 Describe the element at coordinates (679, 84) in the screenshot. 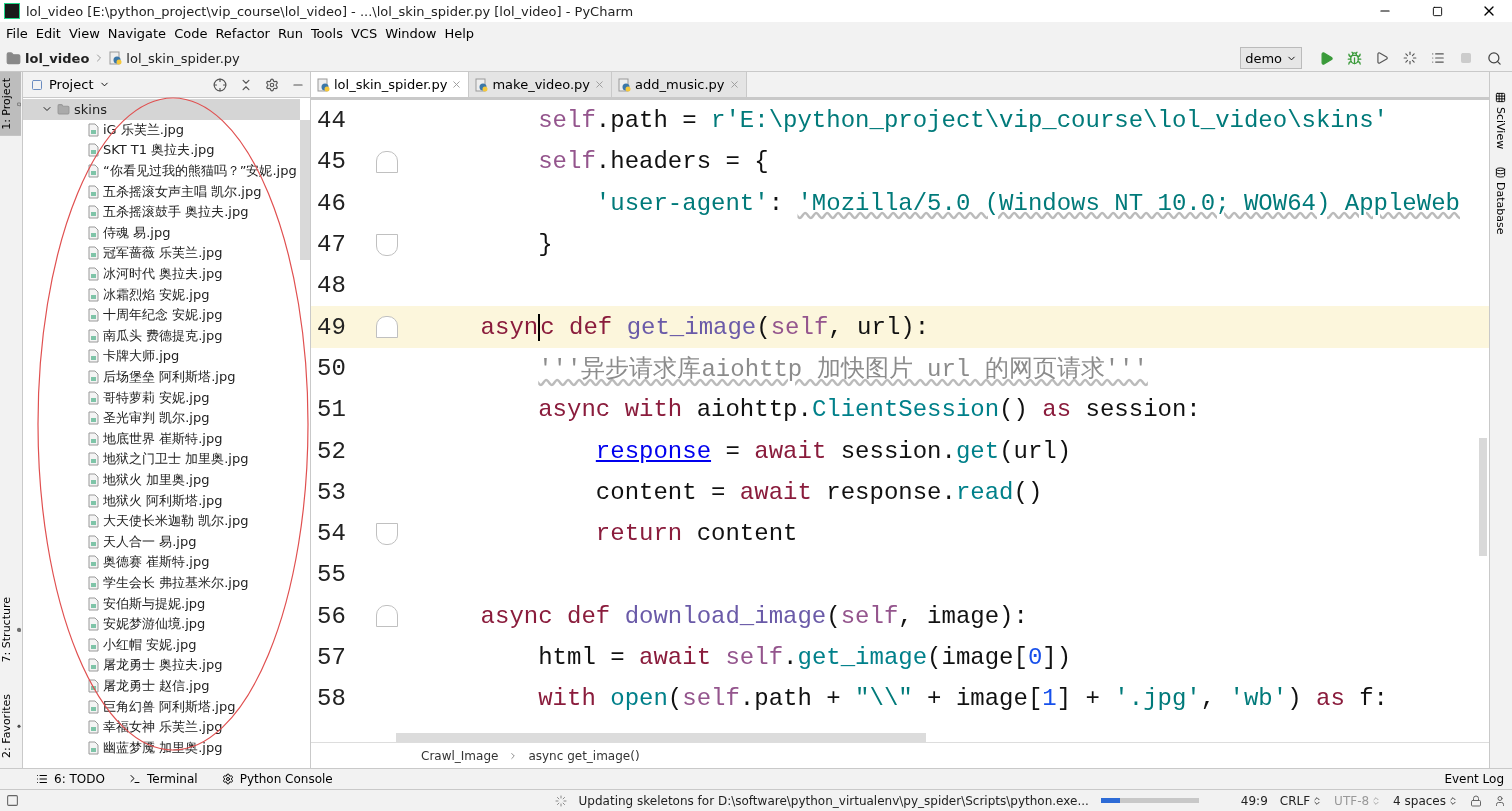

I see `editor-tab: add_music.py` at that location.